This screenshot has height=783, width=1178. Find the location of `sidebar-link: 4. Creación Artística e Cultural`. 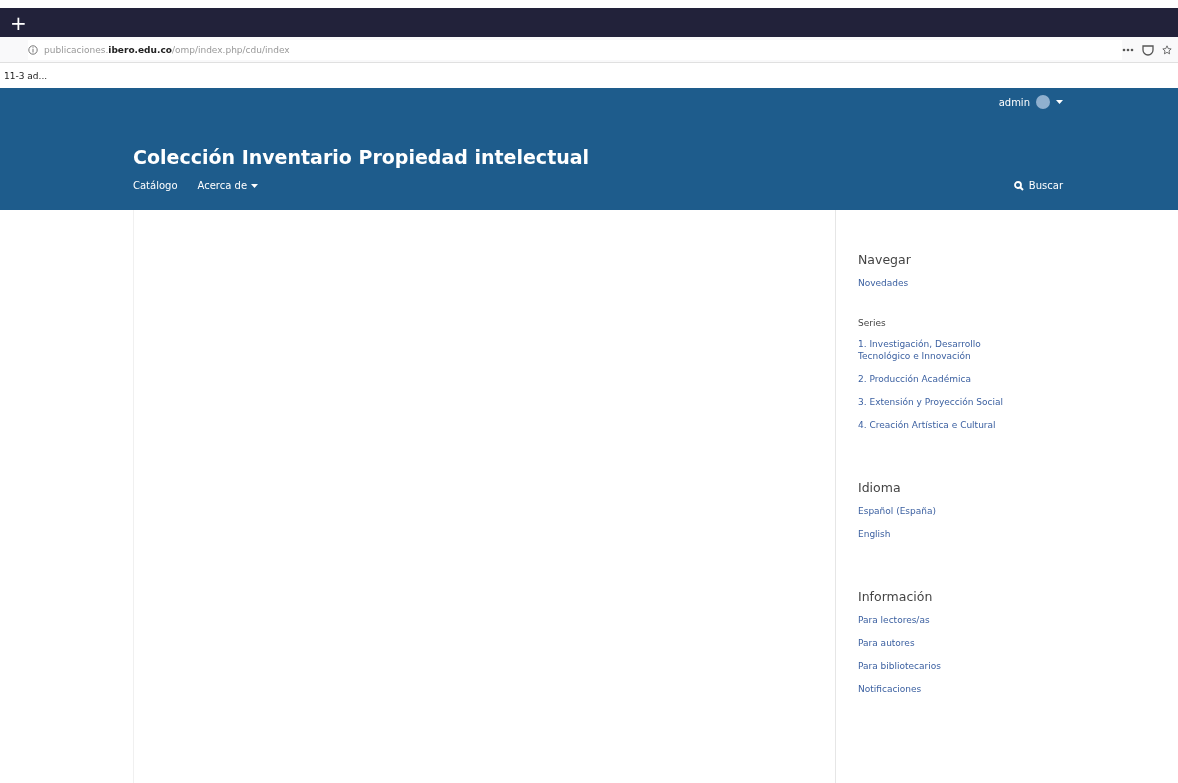

sidebar-link: 4. Creación Artística e Cultural is located at coordinates (938, 425).